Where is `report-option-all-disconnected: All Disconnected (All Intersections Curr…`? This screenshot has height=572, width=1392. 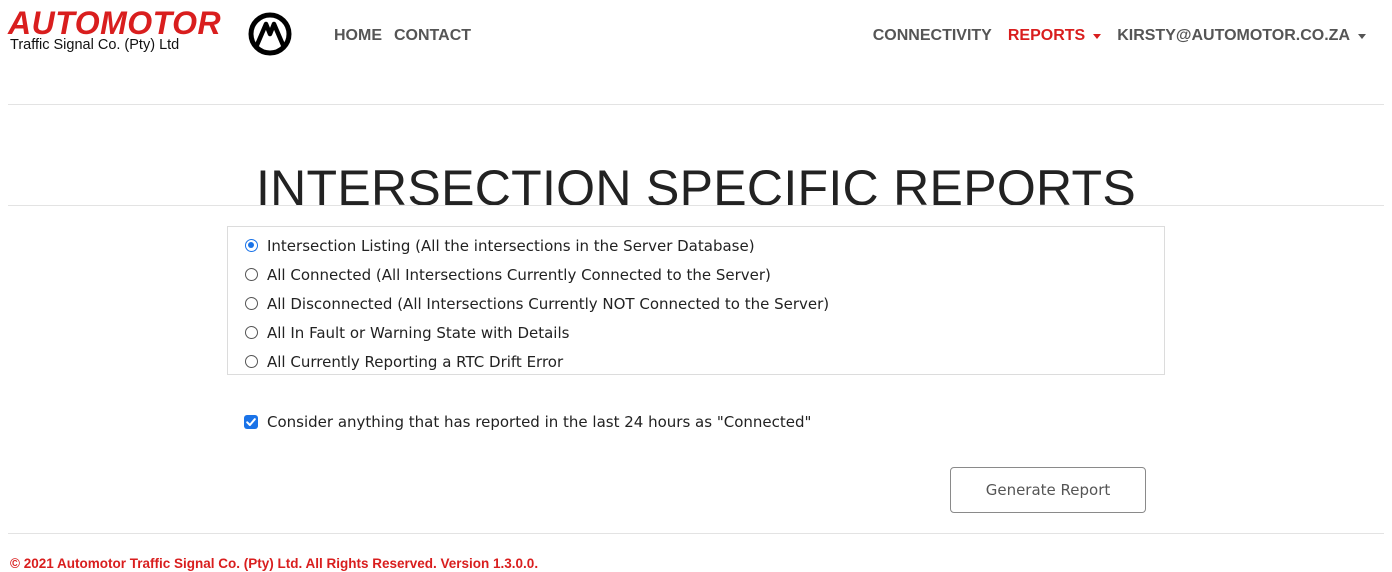
report-option-all-disconnected: All Disconnected (All Intersections Curr… is located at coordinates (696, 303).